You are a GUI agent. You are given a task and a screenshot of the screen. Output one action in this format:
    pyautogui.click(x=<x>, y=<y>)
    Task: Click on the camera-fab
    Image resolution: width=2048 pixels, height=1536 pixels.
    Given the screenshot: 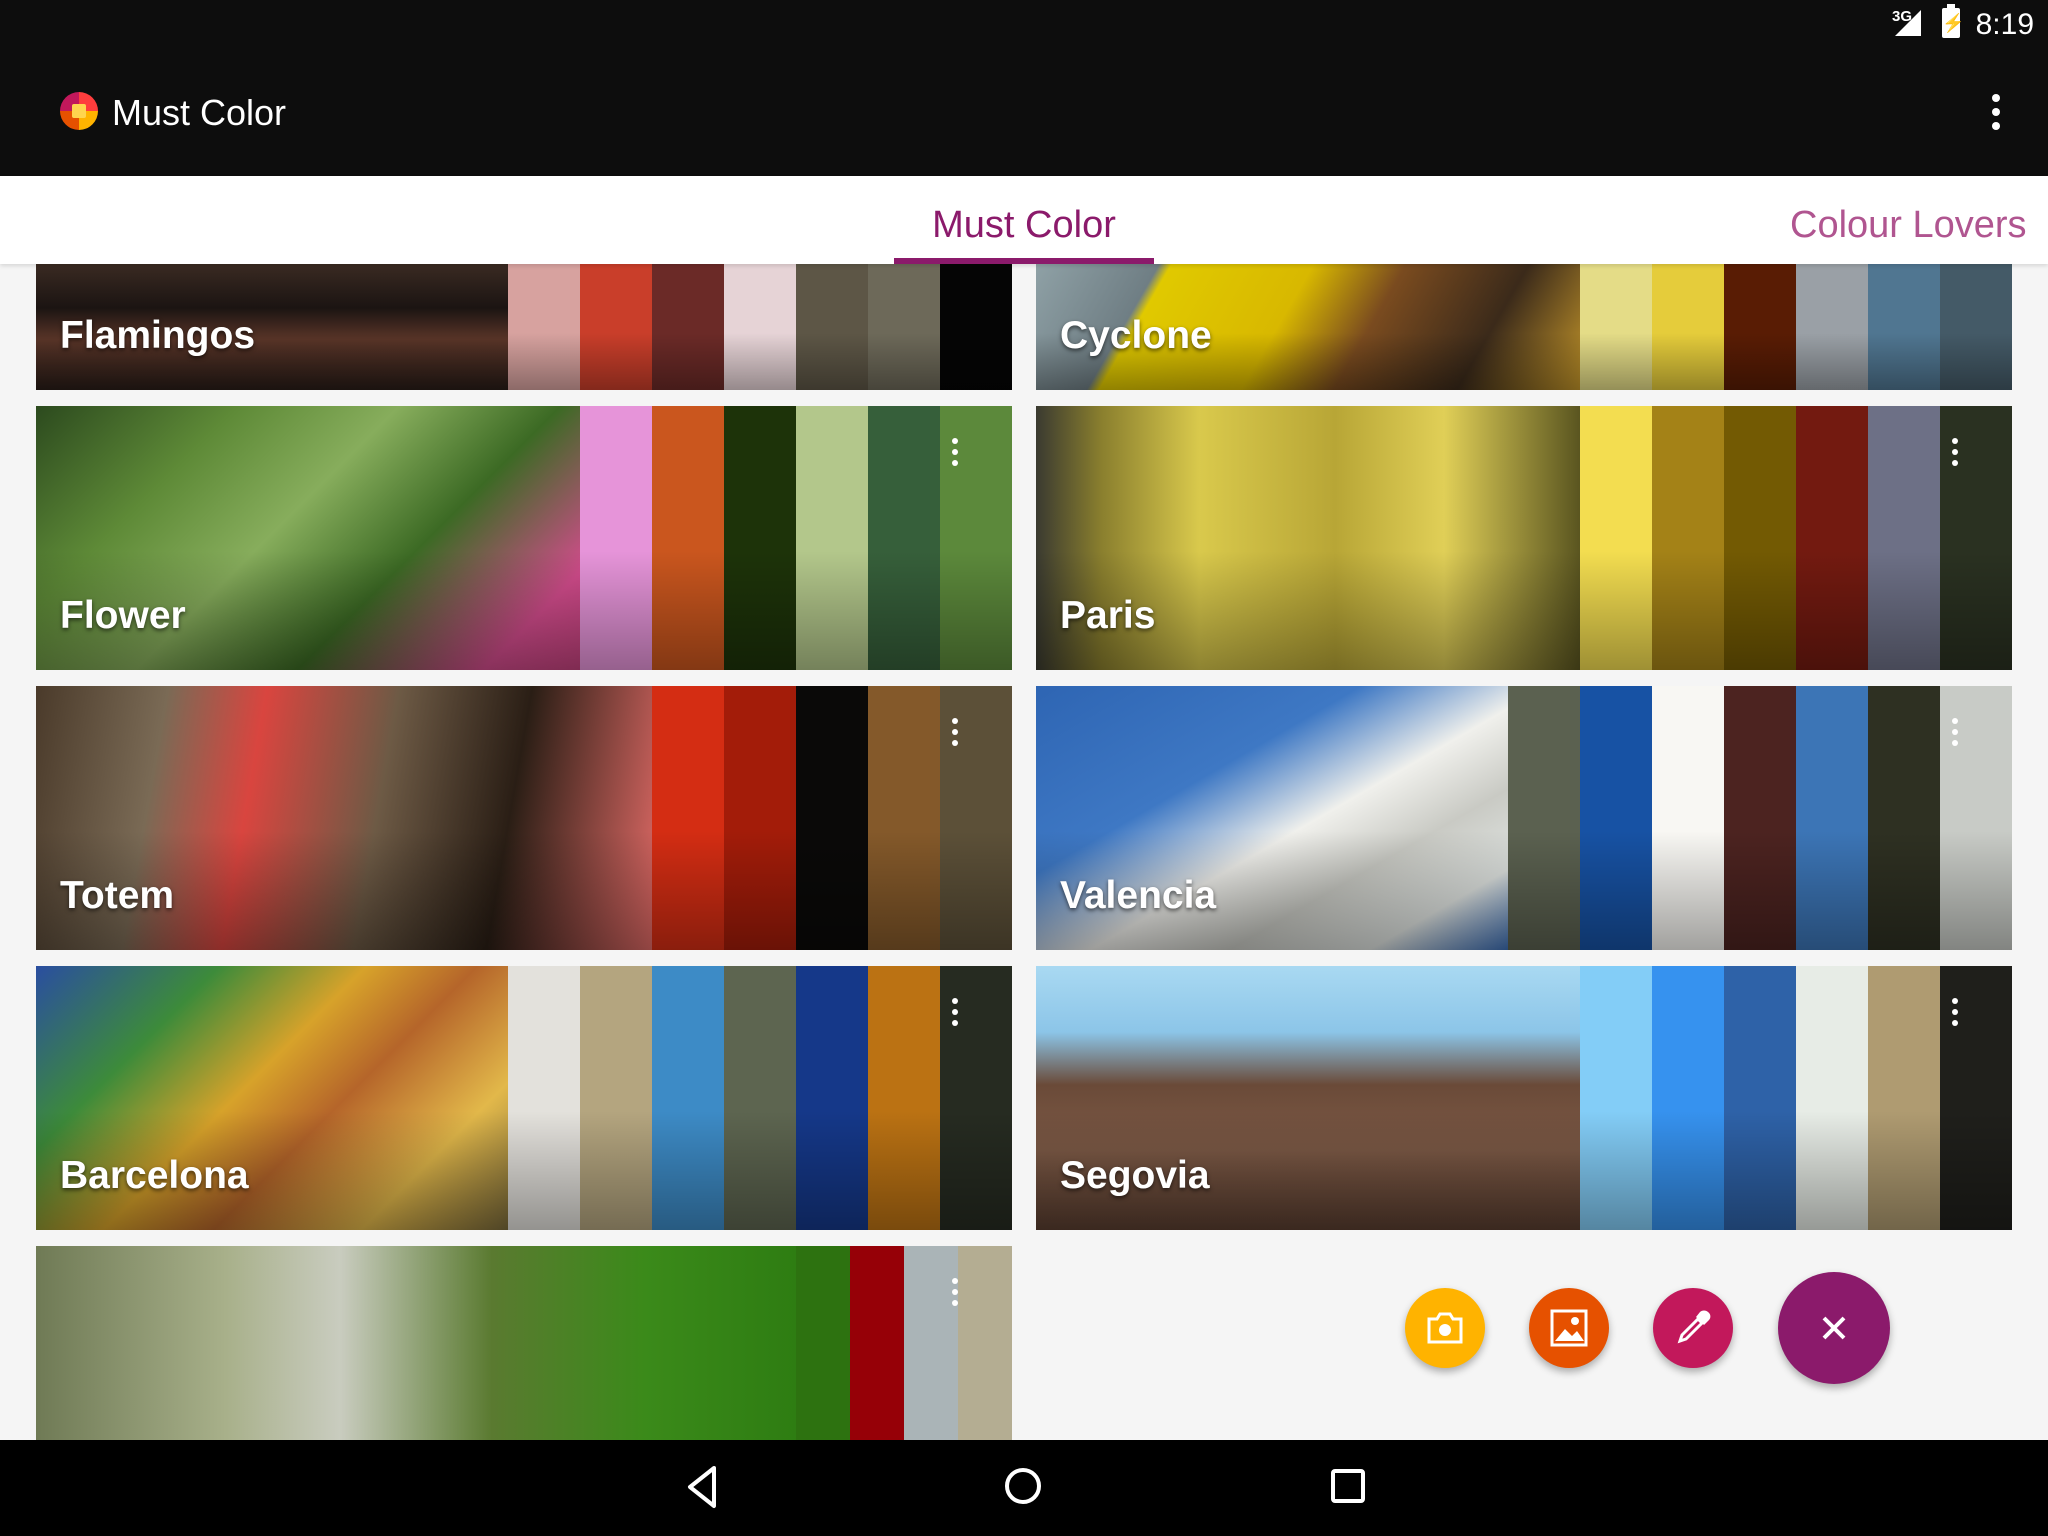 What is the action you would take?
    pyautogui.click(x=1445, y=1328)
    